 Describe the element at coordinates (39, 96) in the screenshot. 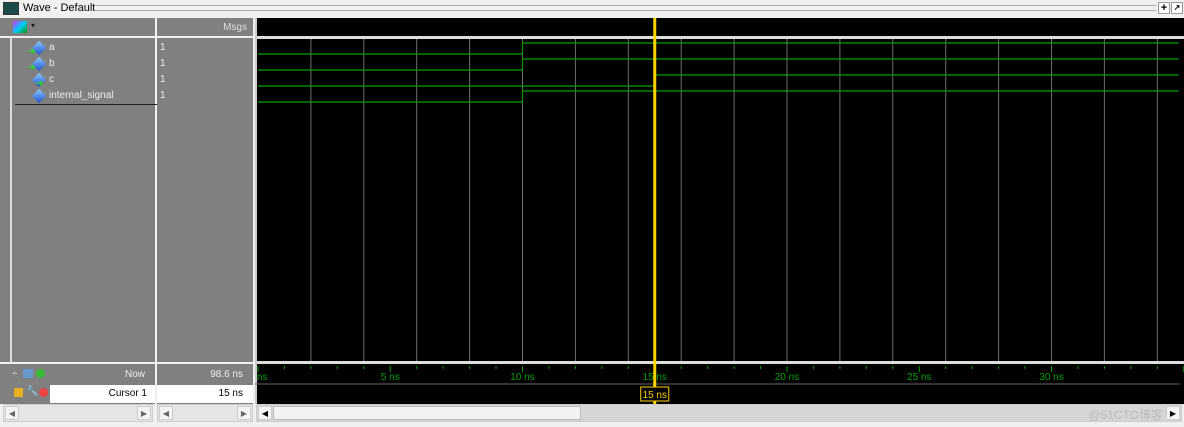

I see `signal-diamond-icon` at that location.